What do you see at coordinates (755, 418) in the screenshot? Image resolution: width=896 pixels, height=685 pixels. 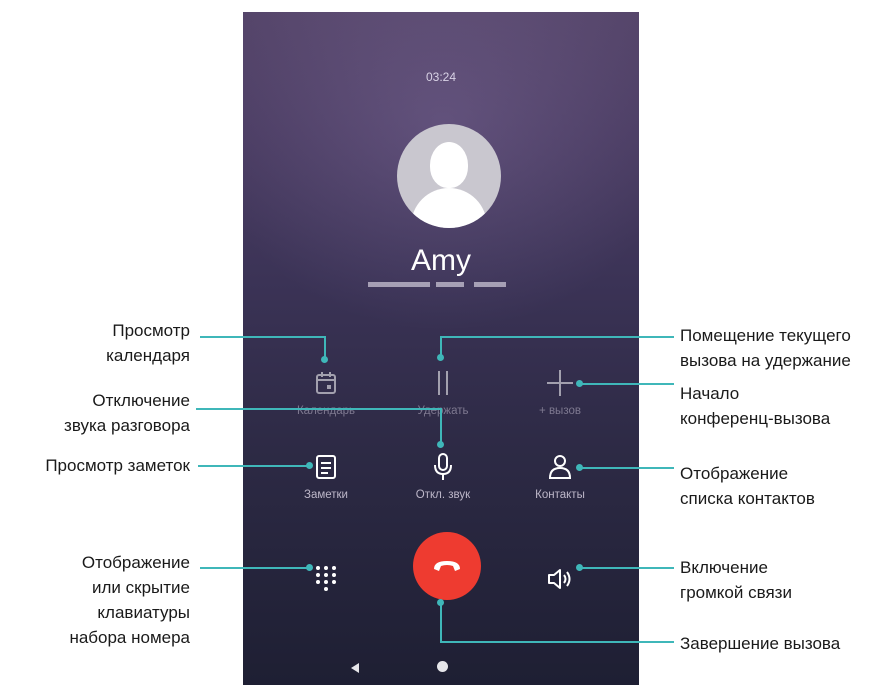 I see `annotation-conference-line2: конференц-вызова` at bounding box center [755, 418].